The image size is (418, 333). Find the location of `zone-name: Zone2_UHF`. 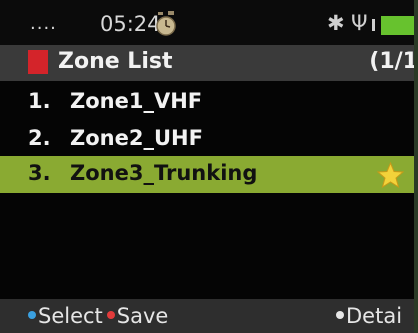

zone-name: Zone2_UHF is located at coordinates (136, 138).